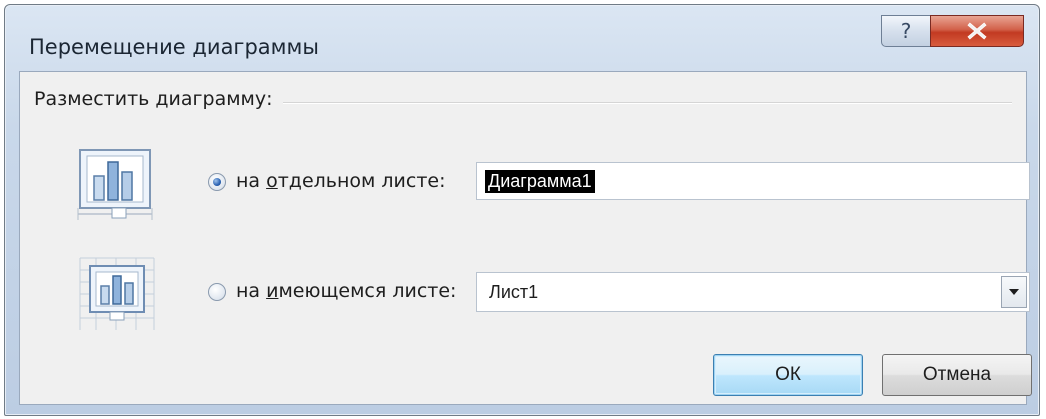 The height and width of the screenshot is (419, 1046). Describe the element at coordinates (272, 291) in the screenshot. I see `label-accelerator: и` at that location.